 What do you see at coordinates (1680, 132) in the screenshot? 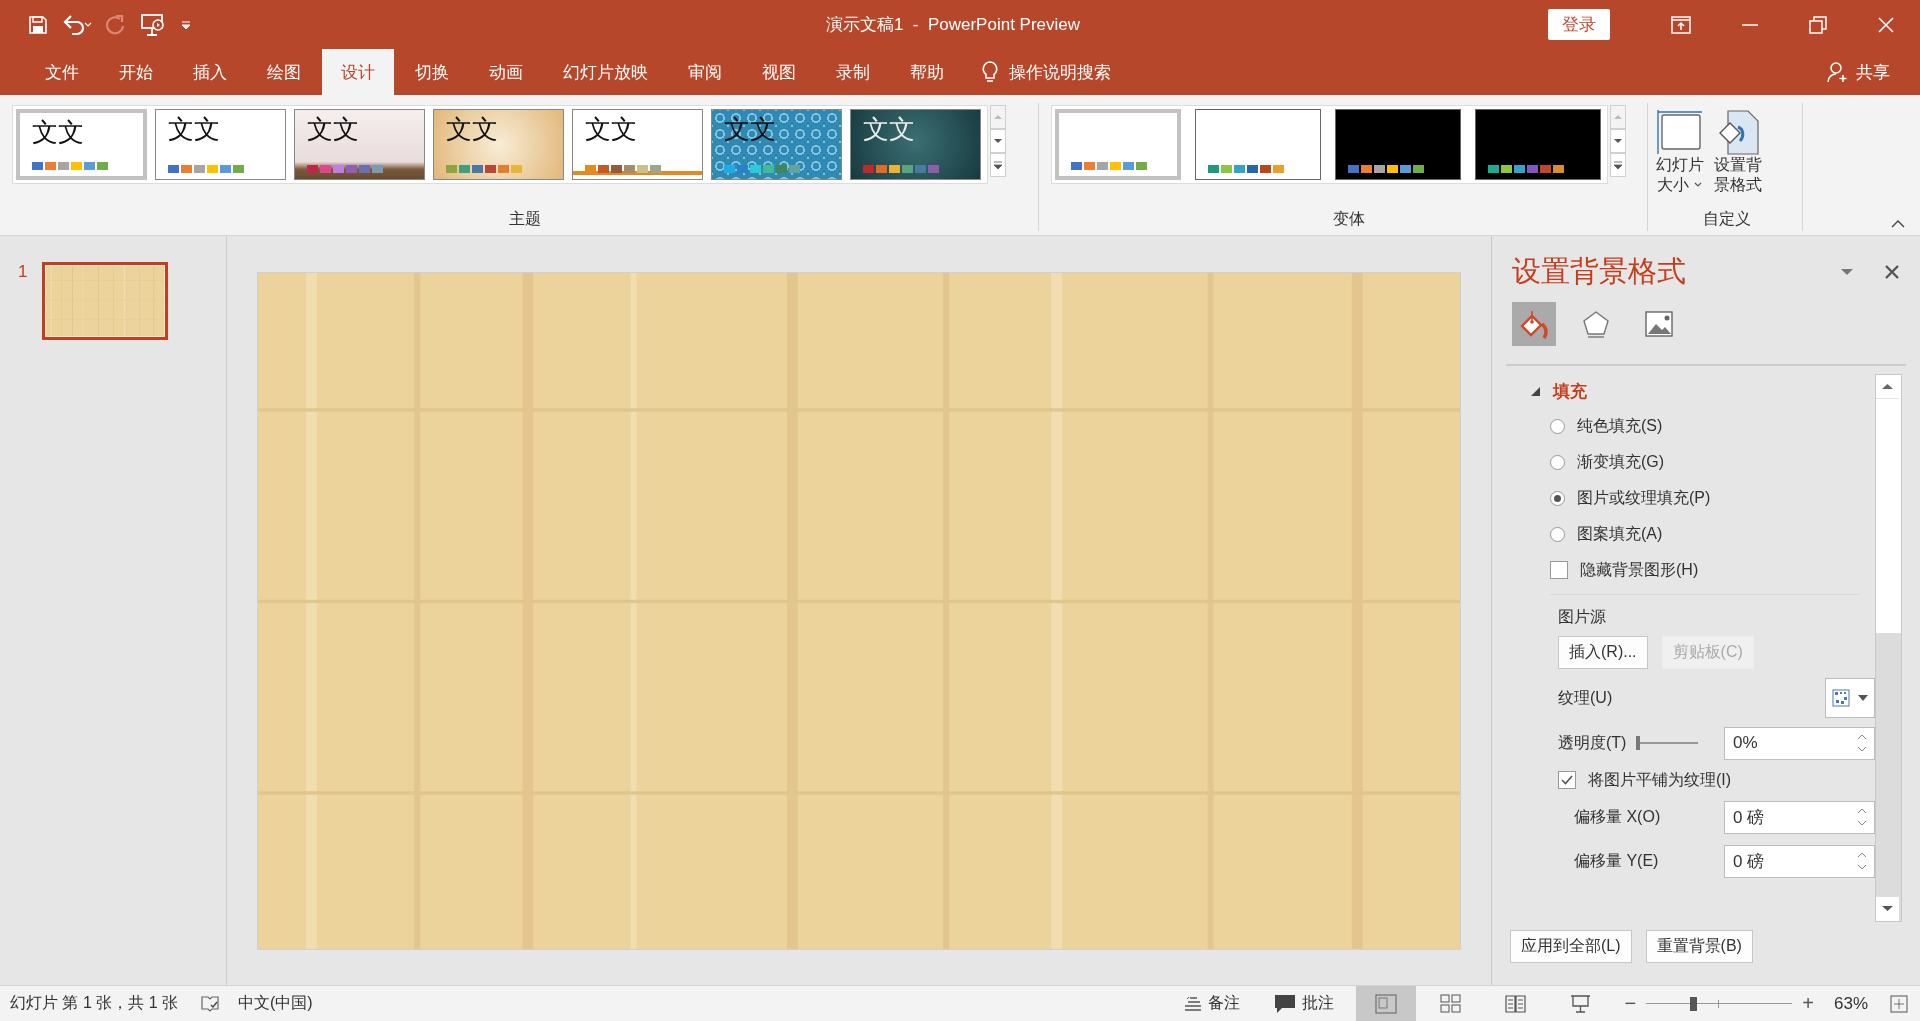
I see `slide-size-icon` at bounding box center [1680, 132].